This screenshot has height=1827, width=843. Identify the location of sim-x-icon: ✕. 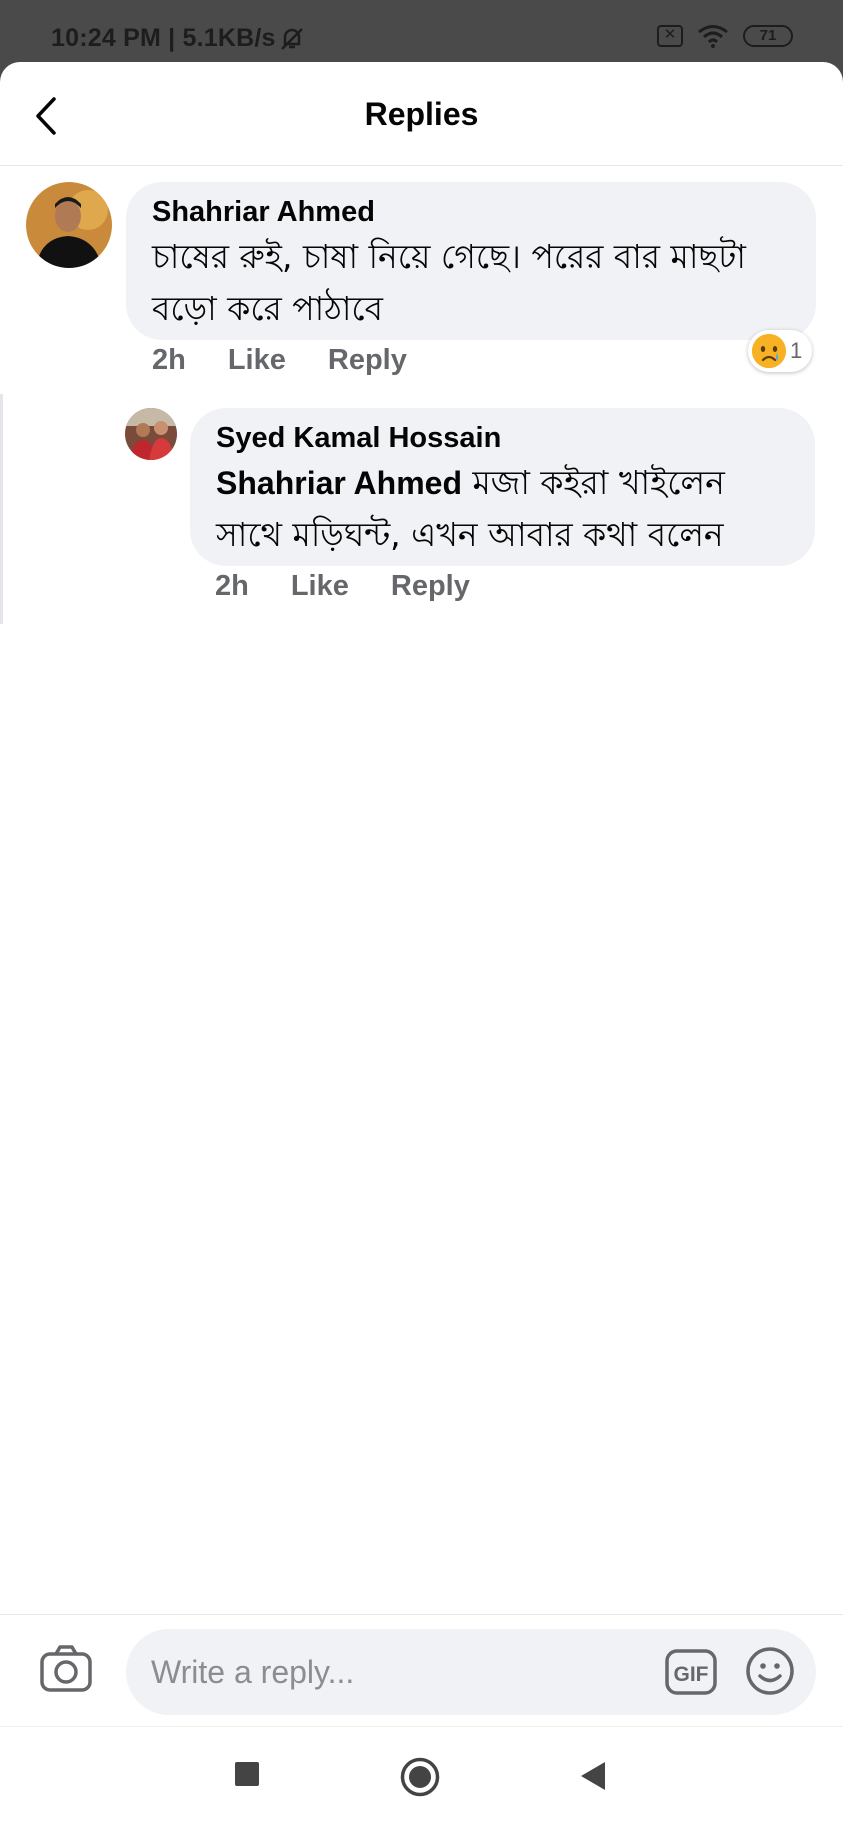
(670, 36).